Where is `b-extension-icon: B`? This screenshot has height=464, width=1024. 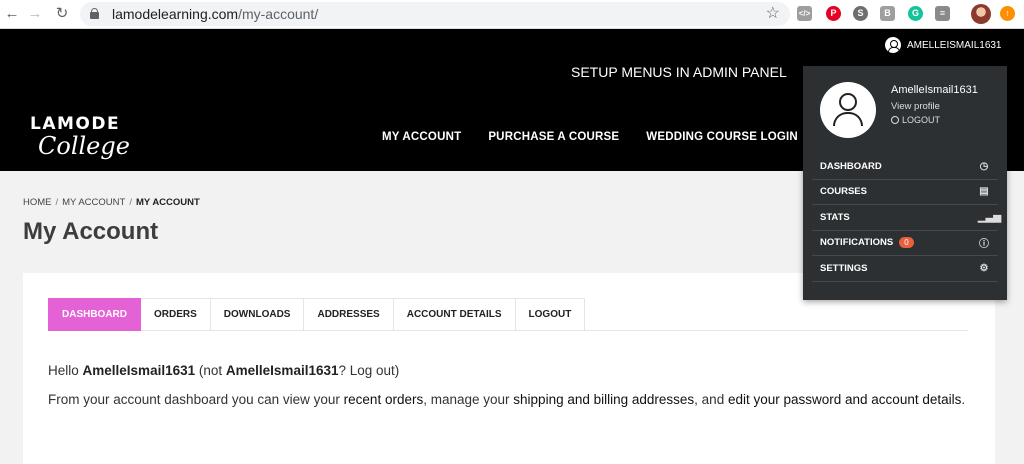 b-extension-icon: B is located at coordinates (887, 13).